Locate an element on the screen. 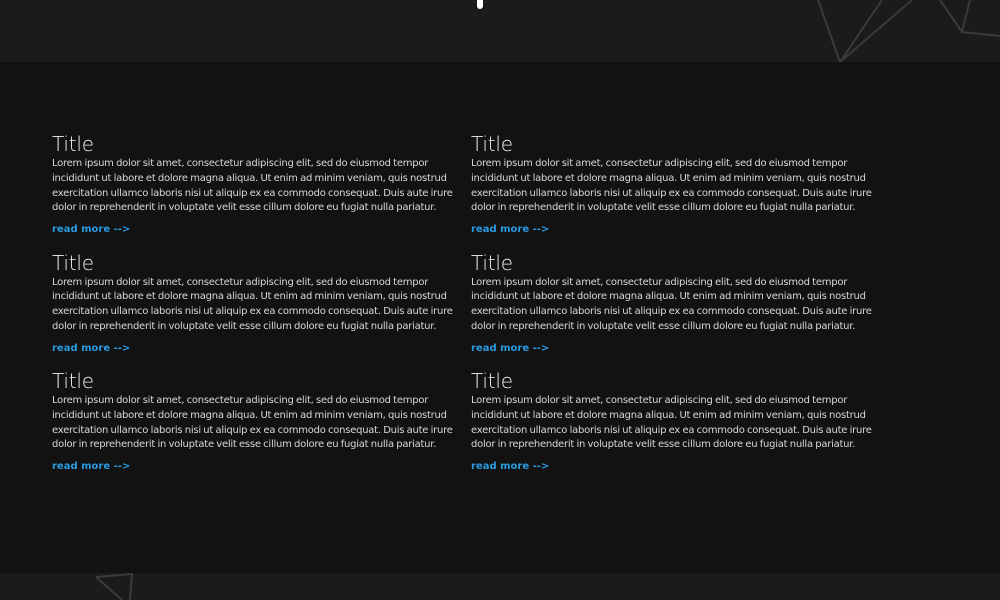  bottom-section is located at coordinates (500, 586).